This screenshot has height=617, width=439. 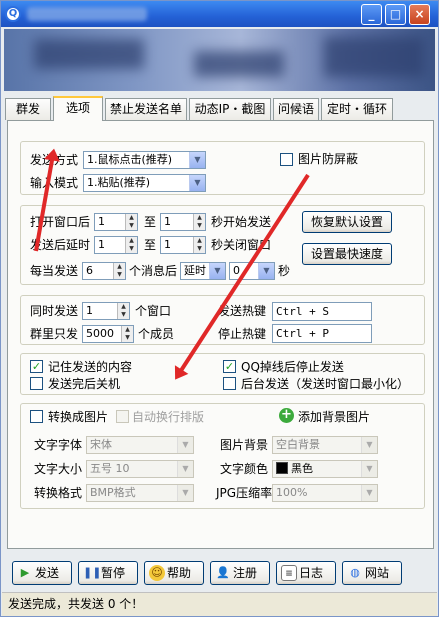 I want to click on tab-mass-send: 群发, so click(x=28, y=109).